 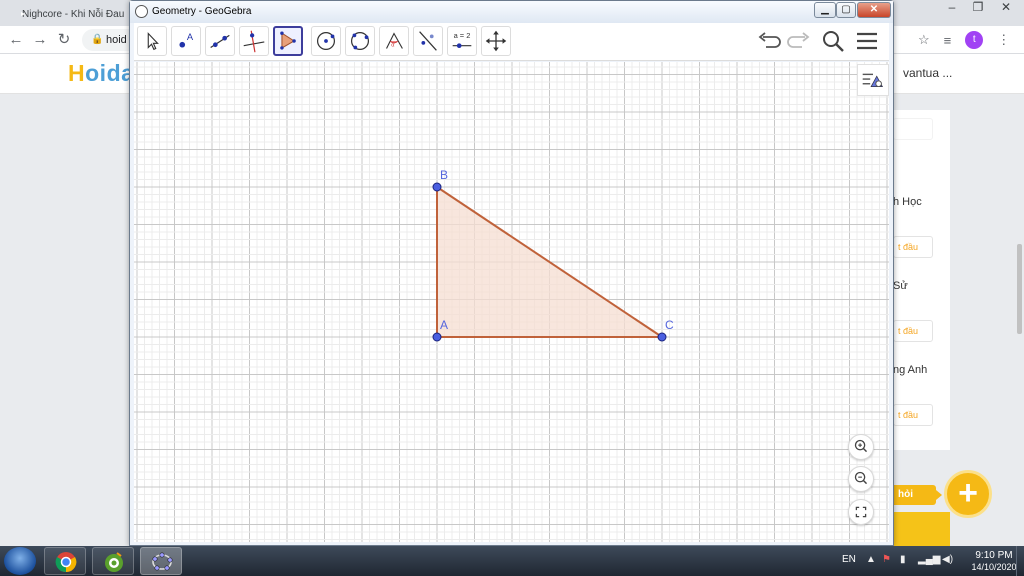 What do you see at coordinates (769, 41) in the screenshot?
I see `undo-icon` at bounding box center [769, 41].